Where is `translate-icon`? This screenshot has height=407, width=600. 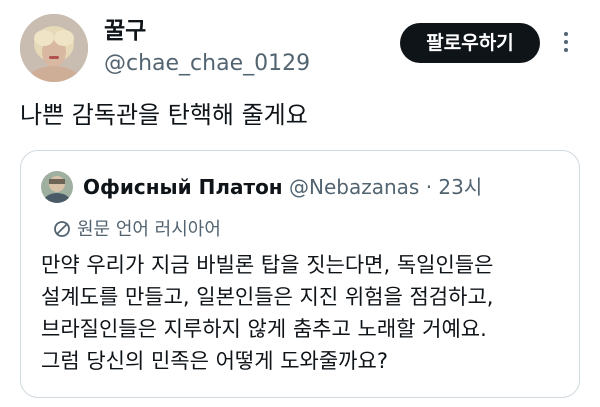 translate-icon is located at coordinates (62, 229).